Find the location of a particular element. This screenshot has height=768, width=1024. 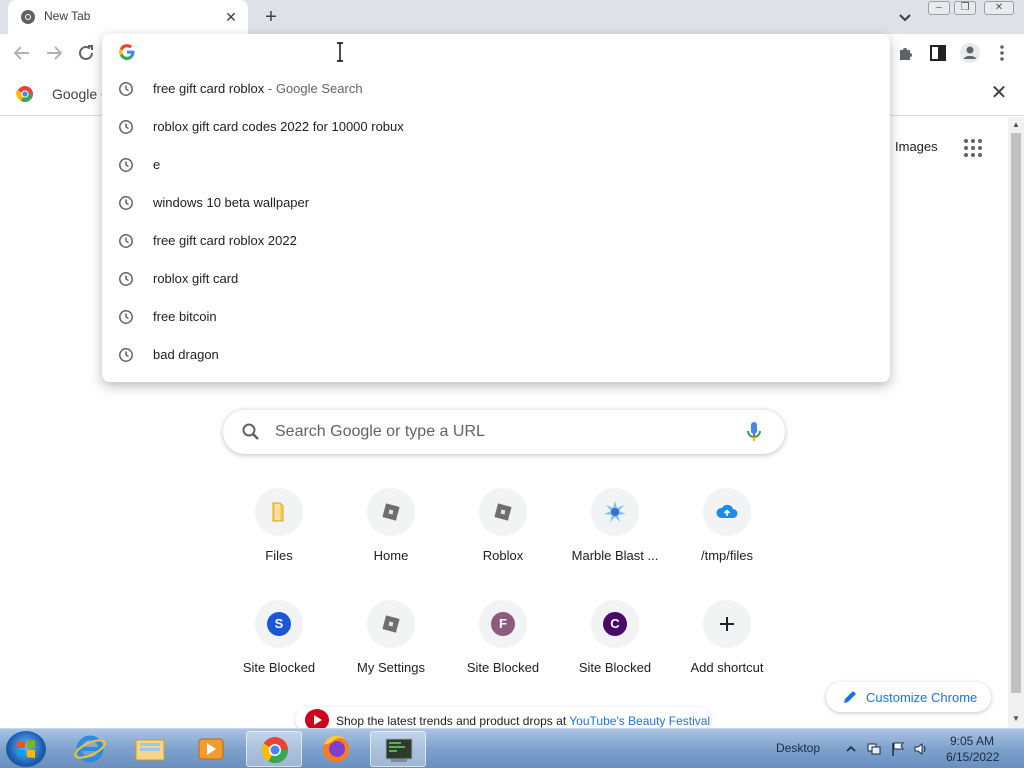

info-bar-close-icon: ✕ is located at coordinates (999, 93).